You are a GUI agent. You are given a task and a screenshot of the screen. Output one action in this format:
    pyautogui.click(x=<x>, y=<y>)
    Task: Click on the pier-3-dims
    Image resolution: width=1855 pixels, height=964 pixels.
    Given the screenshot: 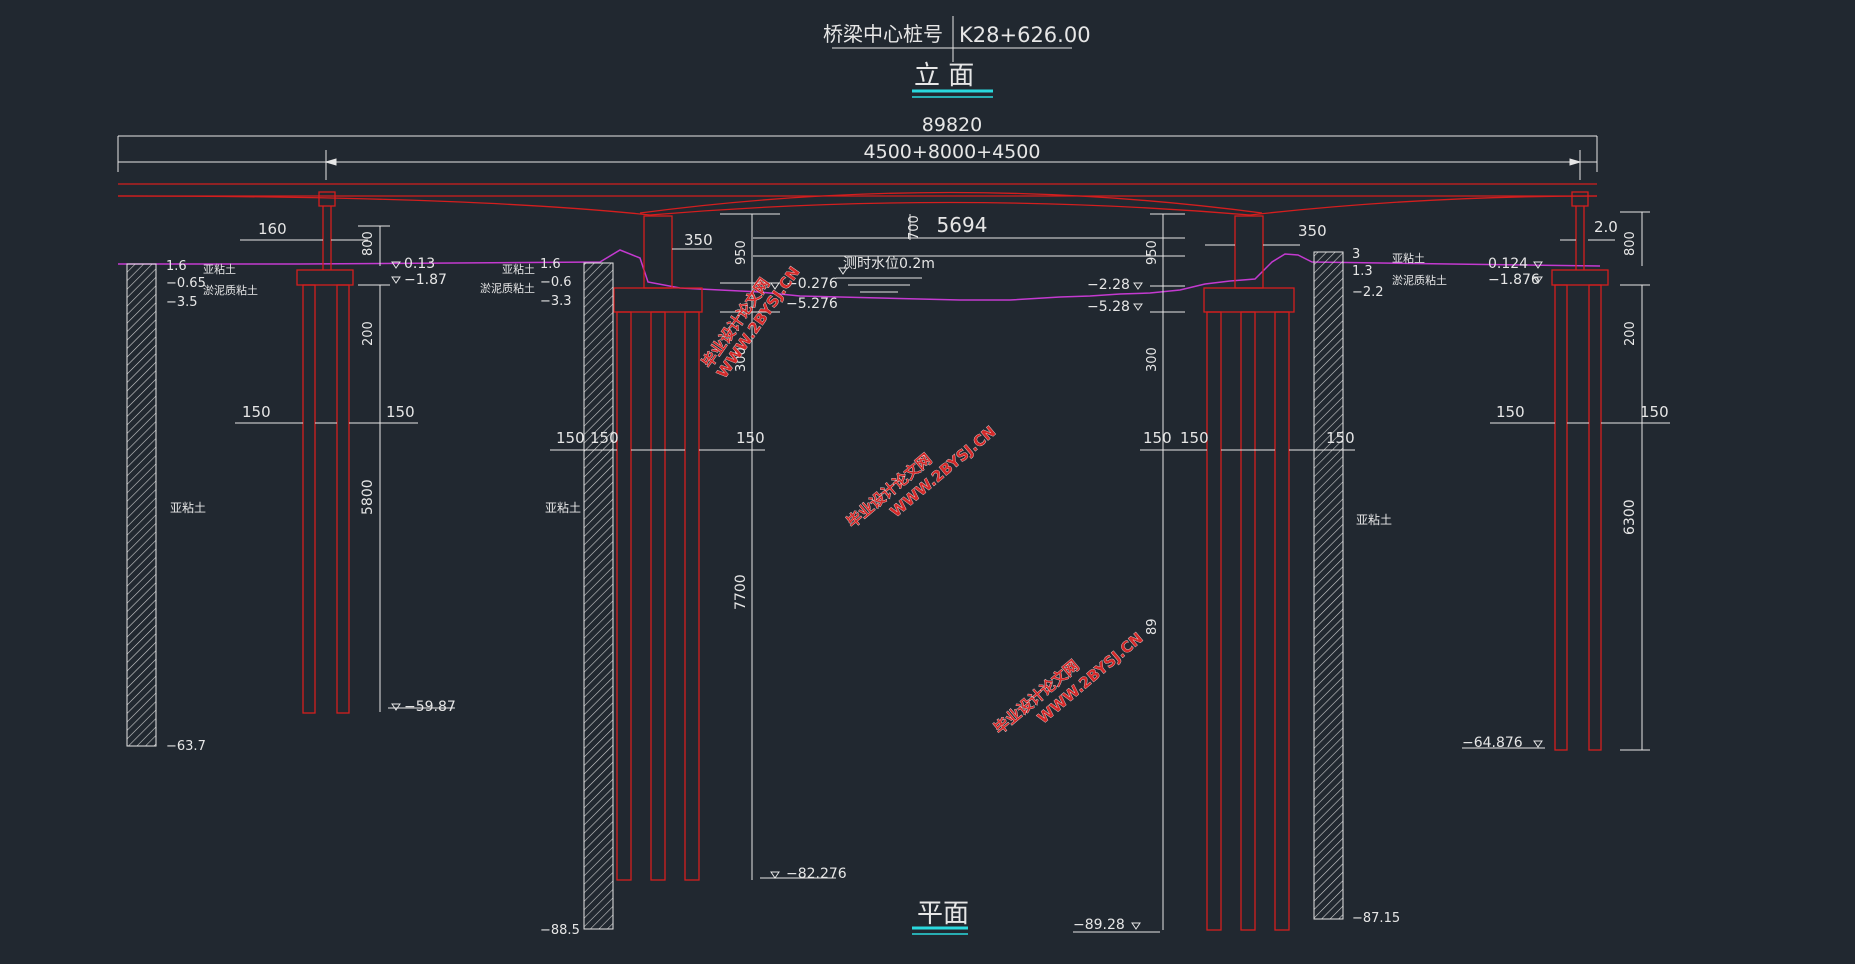 What is the action you would take?
    pyautogui.click(x=1214, y=573)
    